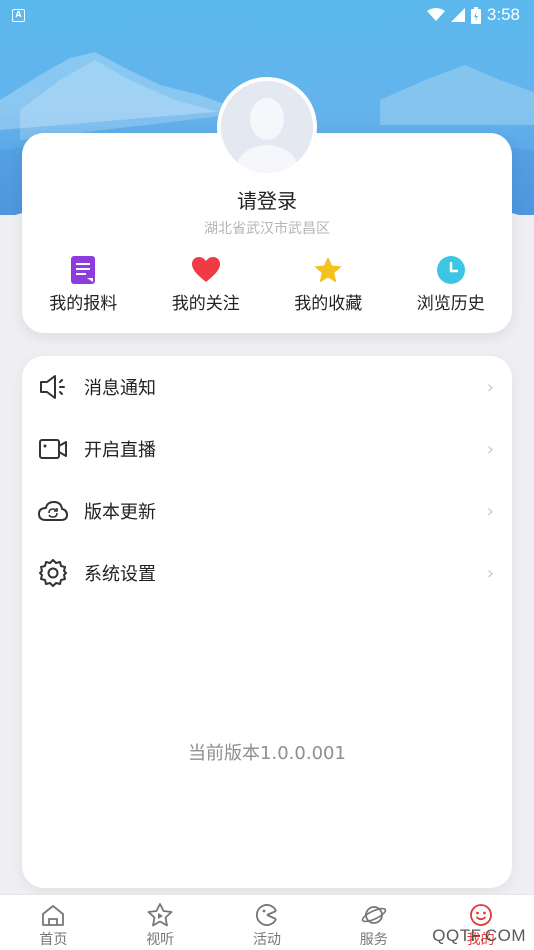  Describe the element at coordinates (120, 512) in the screenshot. I see `menu-item-label: 版本更新` at that location.